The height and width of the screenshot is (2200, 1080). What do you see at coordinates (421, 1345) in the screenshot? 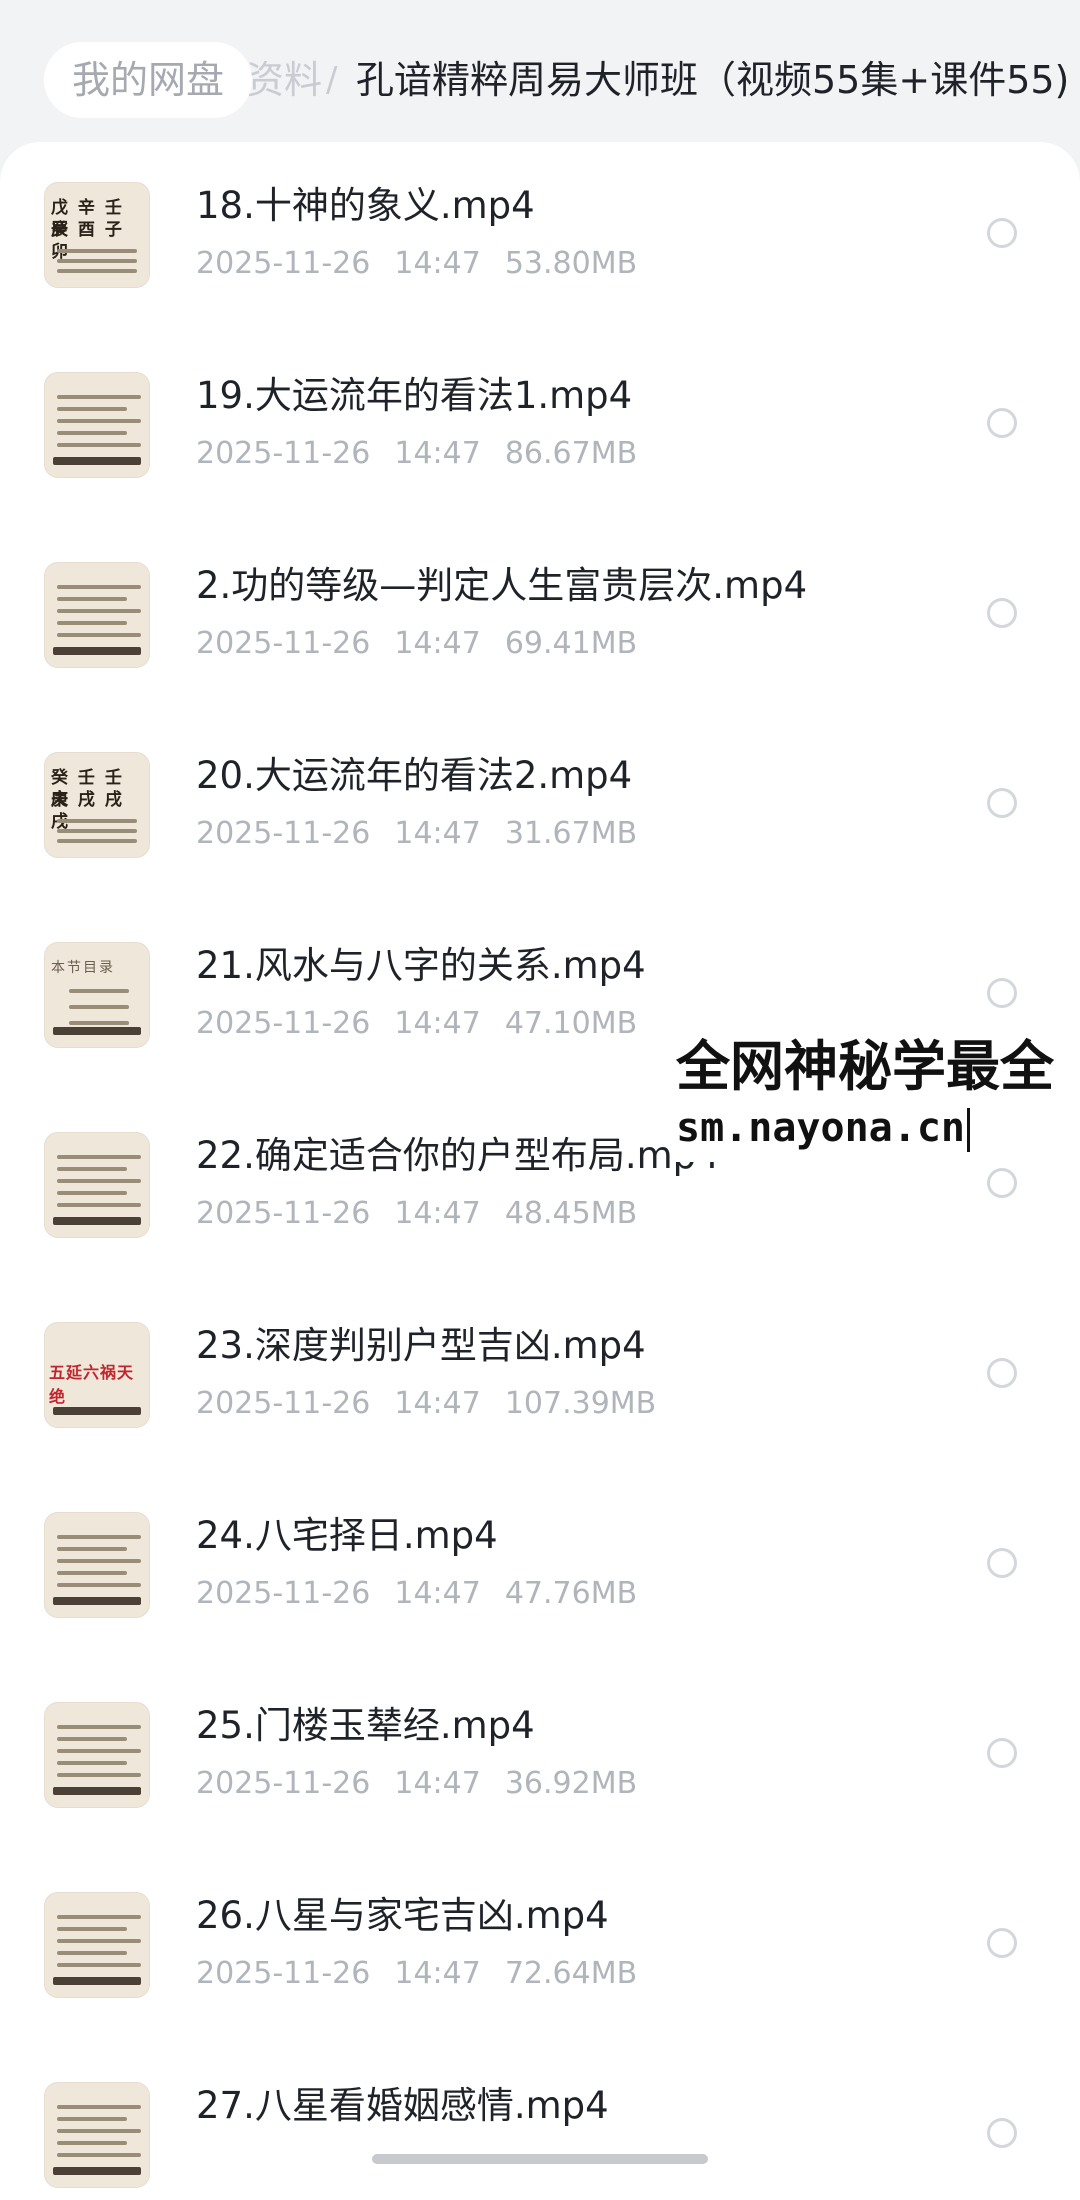
I see `file-name: 23.深度判别户型吉凶.mp4` at bounding box center [421, 1345].